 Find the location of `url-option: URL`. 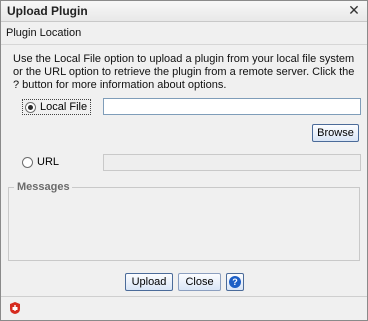

url-option: URL is located at coordinates (40, 162).